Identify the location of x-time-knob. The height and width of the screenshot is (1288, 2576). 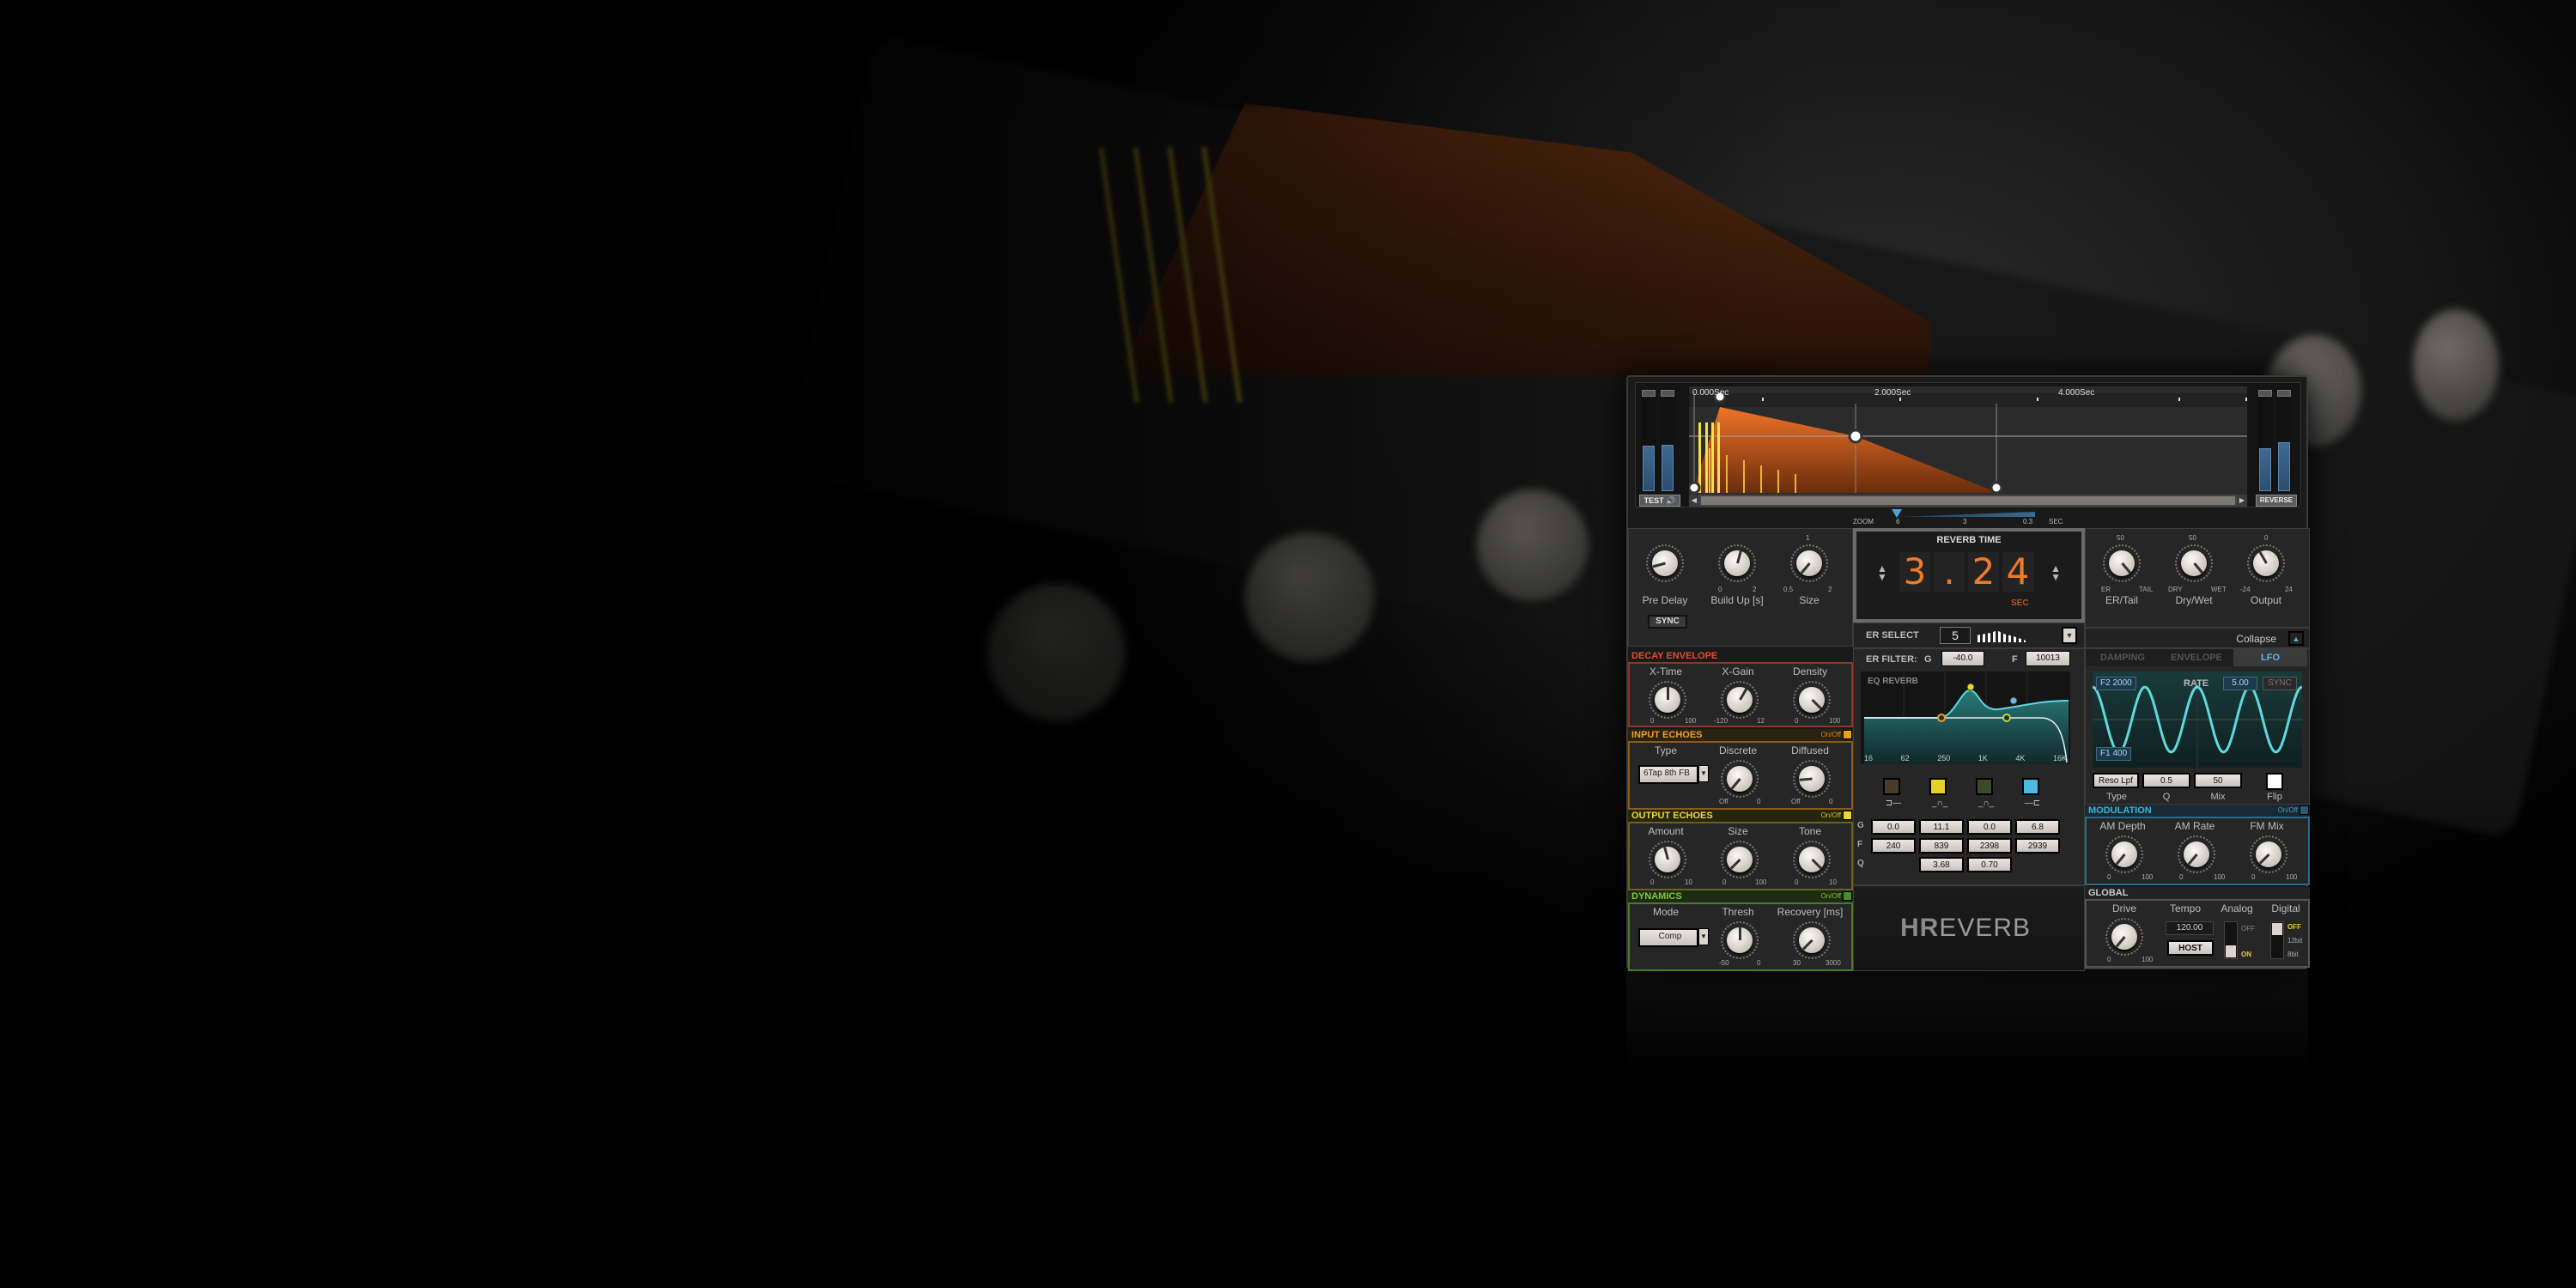
(1667, 700).